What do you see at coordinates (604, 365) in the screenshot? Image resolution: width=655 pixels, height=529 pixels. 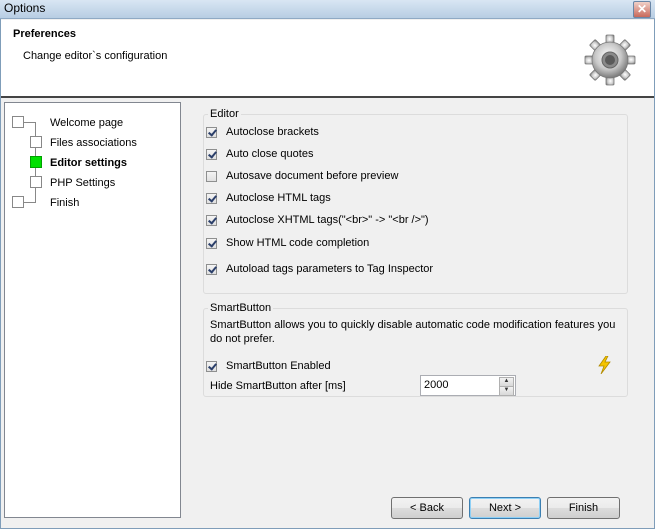 I see `lightning-icon` at bounding box center [604, 365].